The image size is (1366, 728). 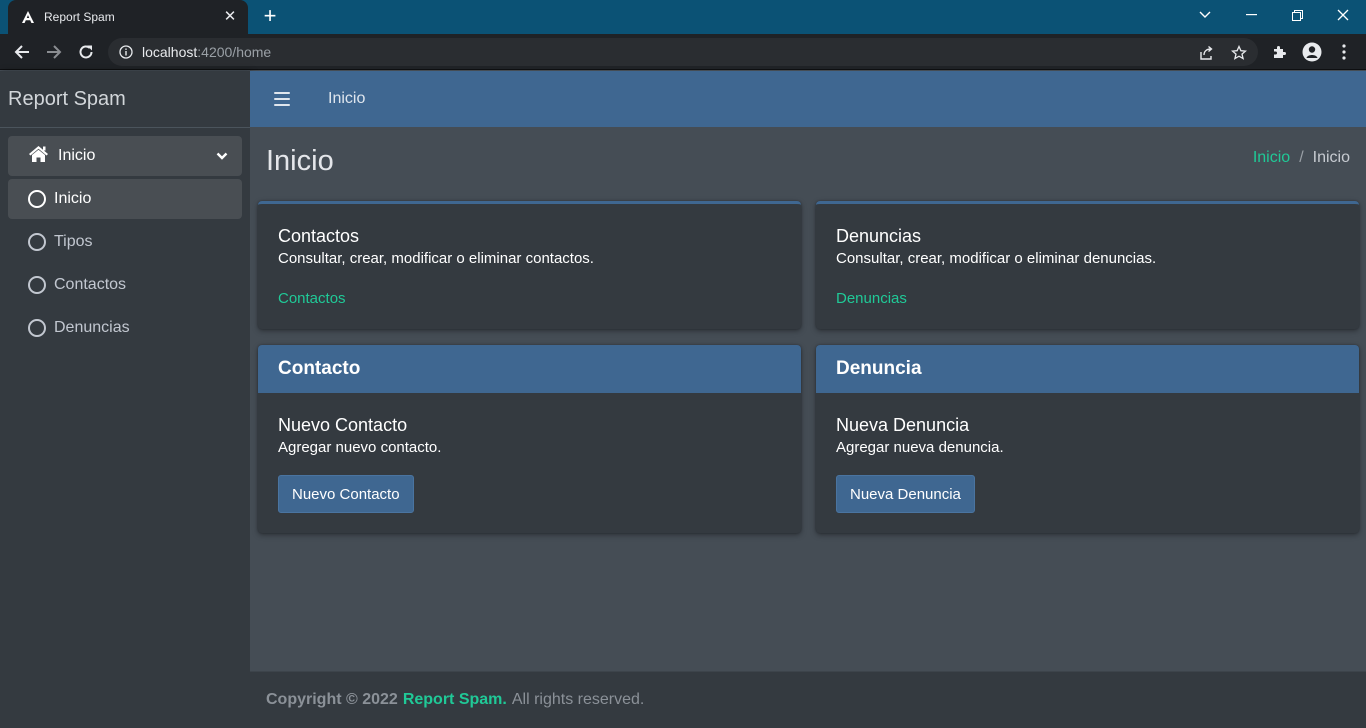 I want to click on navbar-link-inicio: Inicio, so click(x=346, y=99).